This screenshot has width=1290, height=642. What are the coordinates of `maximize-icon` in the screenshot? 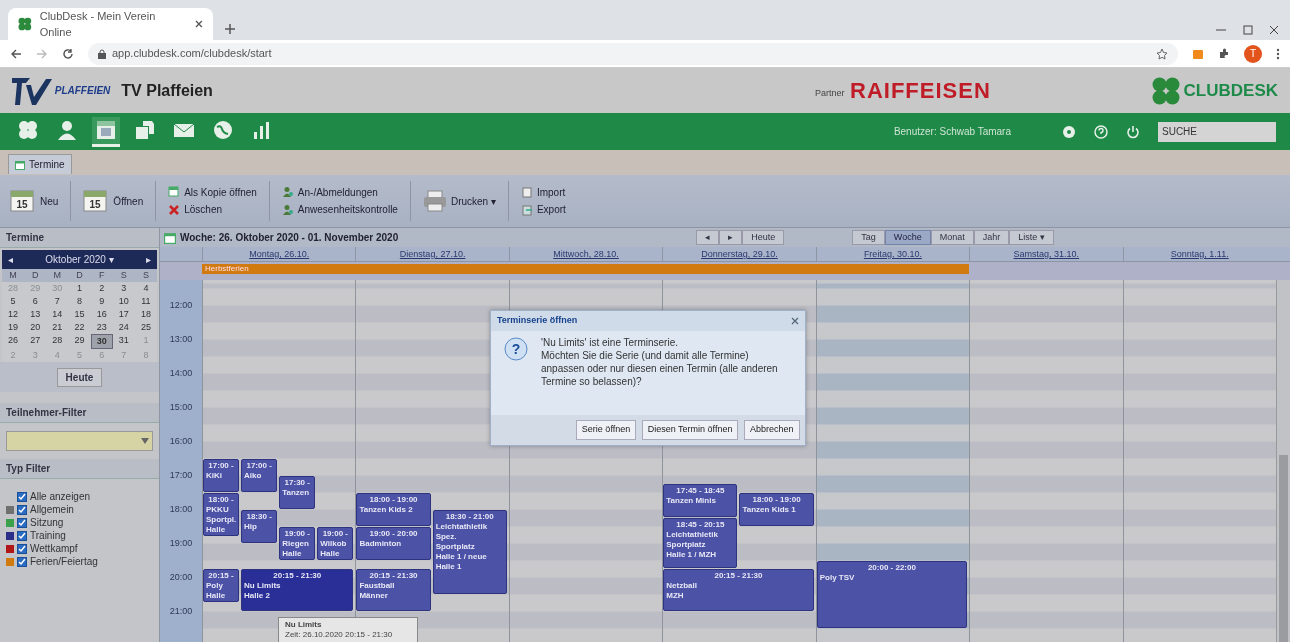 It's located at (1247, 29).